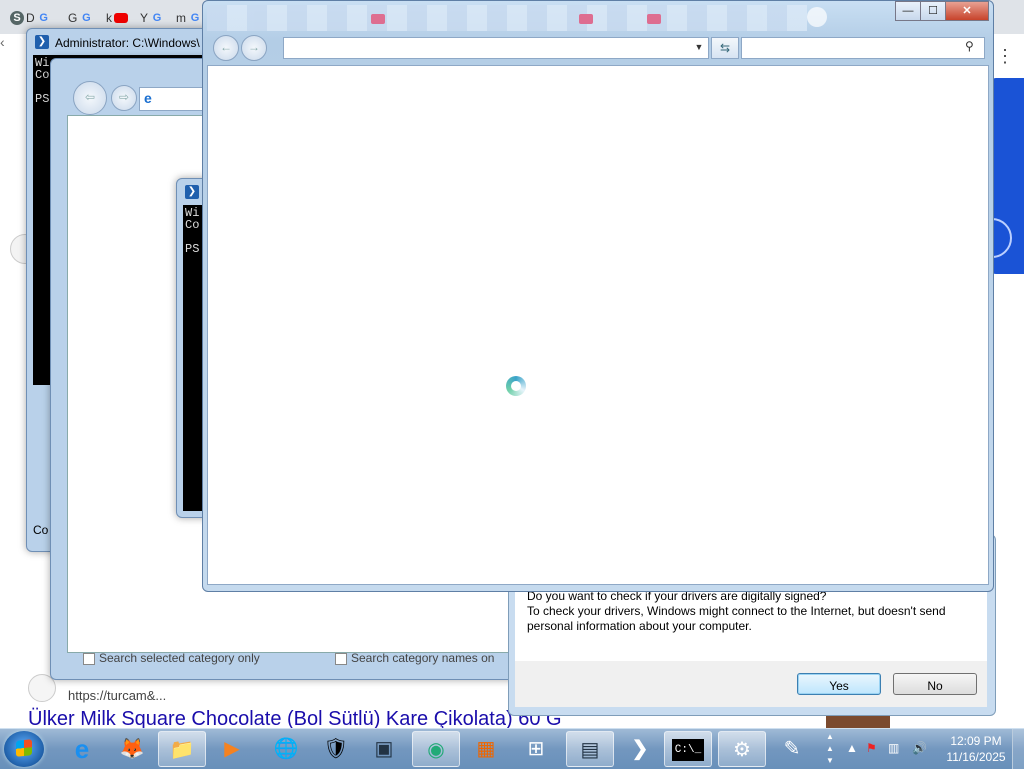  I want to click on office-taskbar-icon: ▦, so click(486, 749).